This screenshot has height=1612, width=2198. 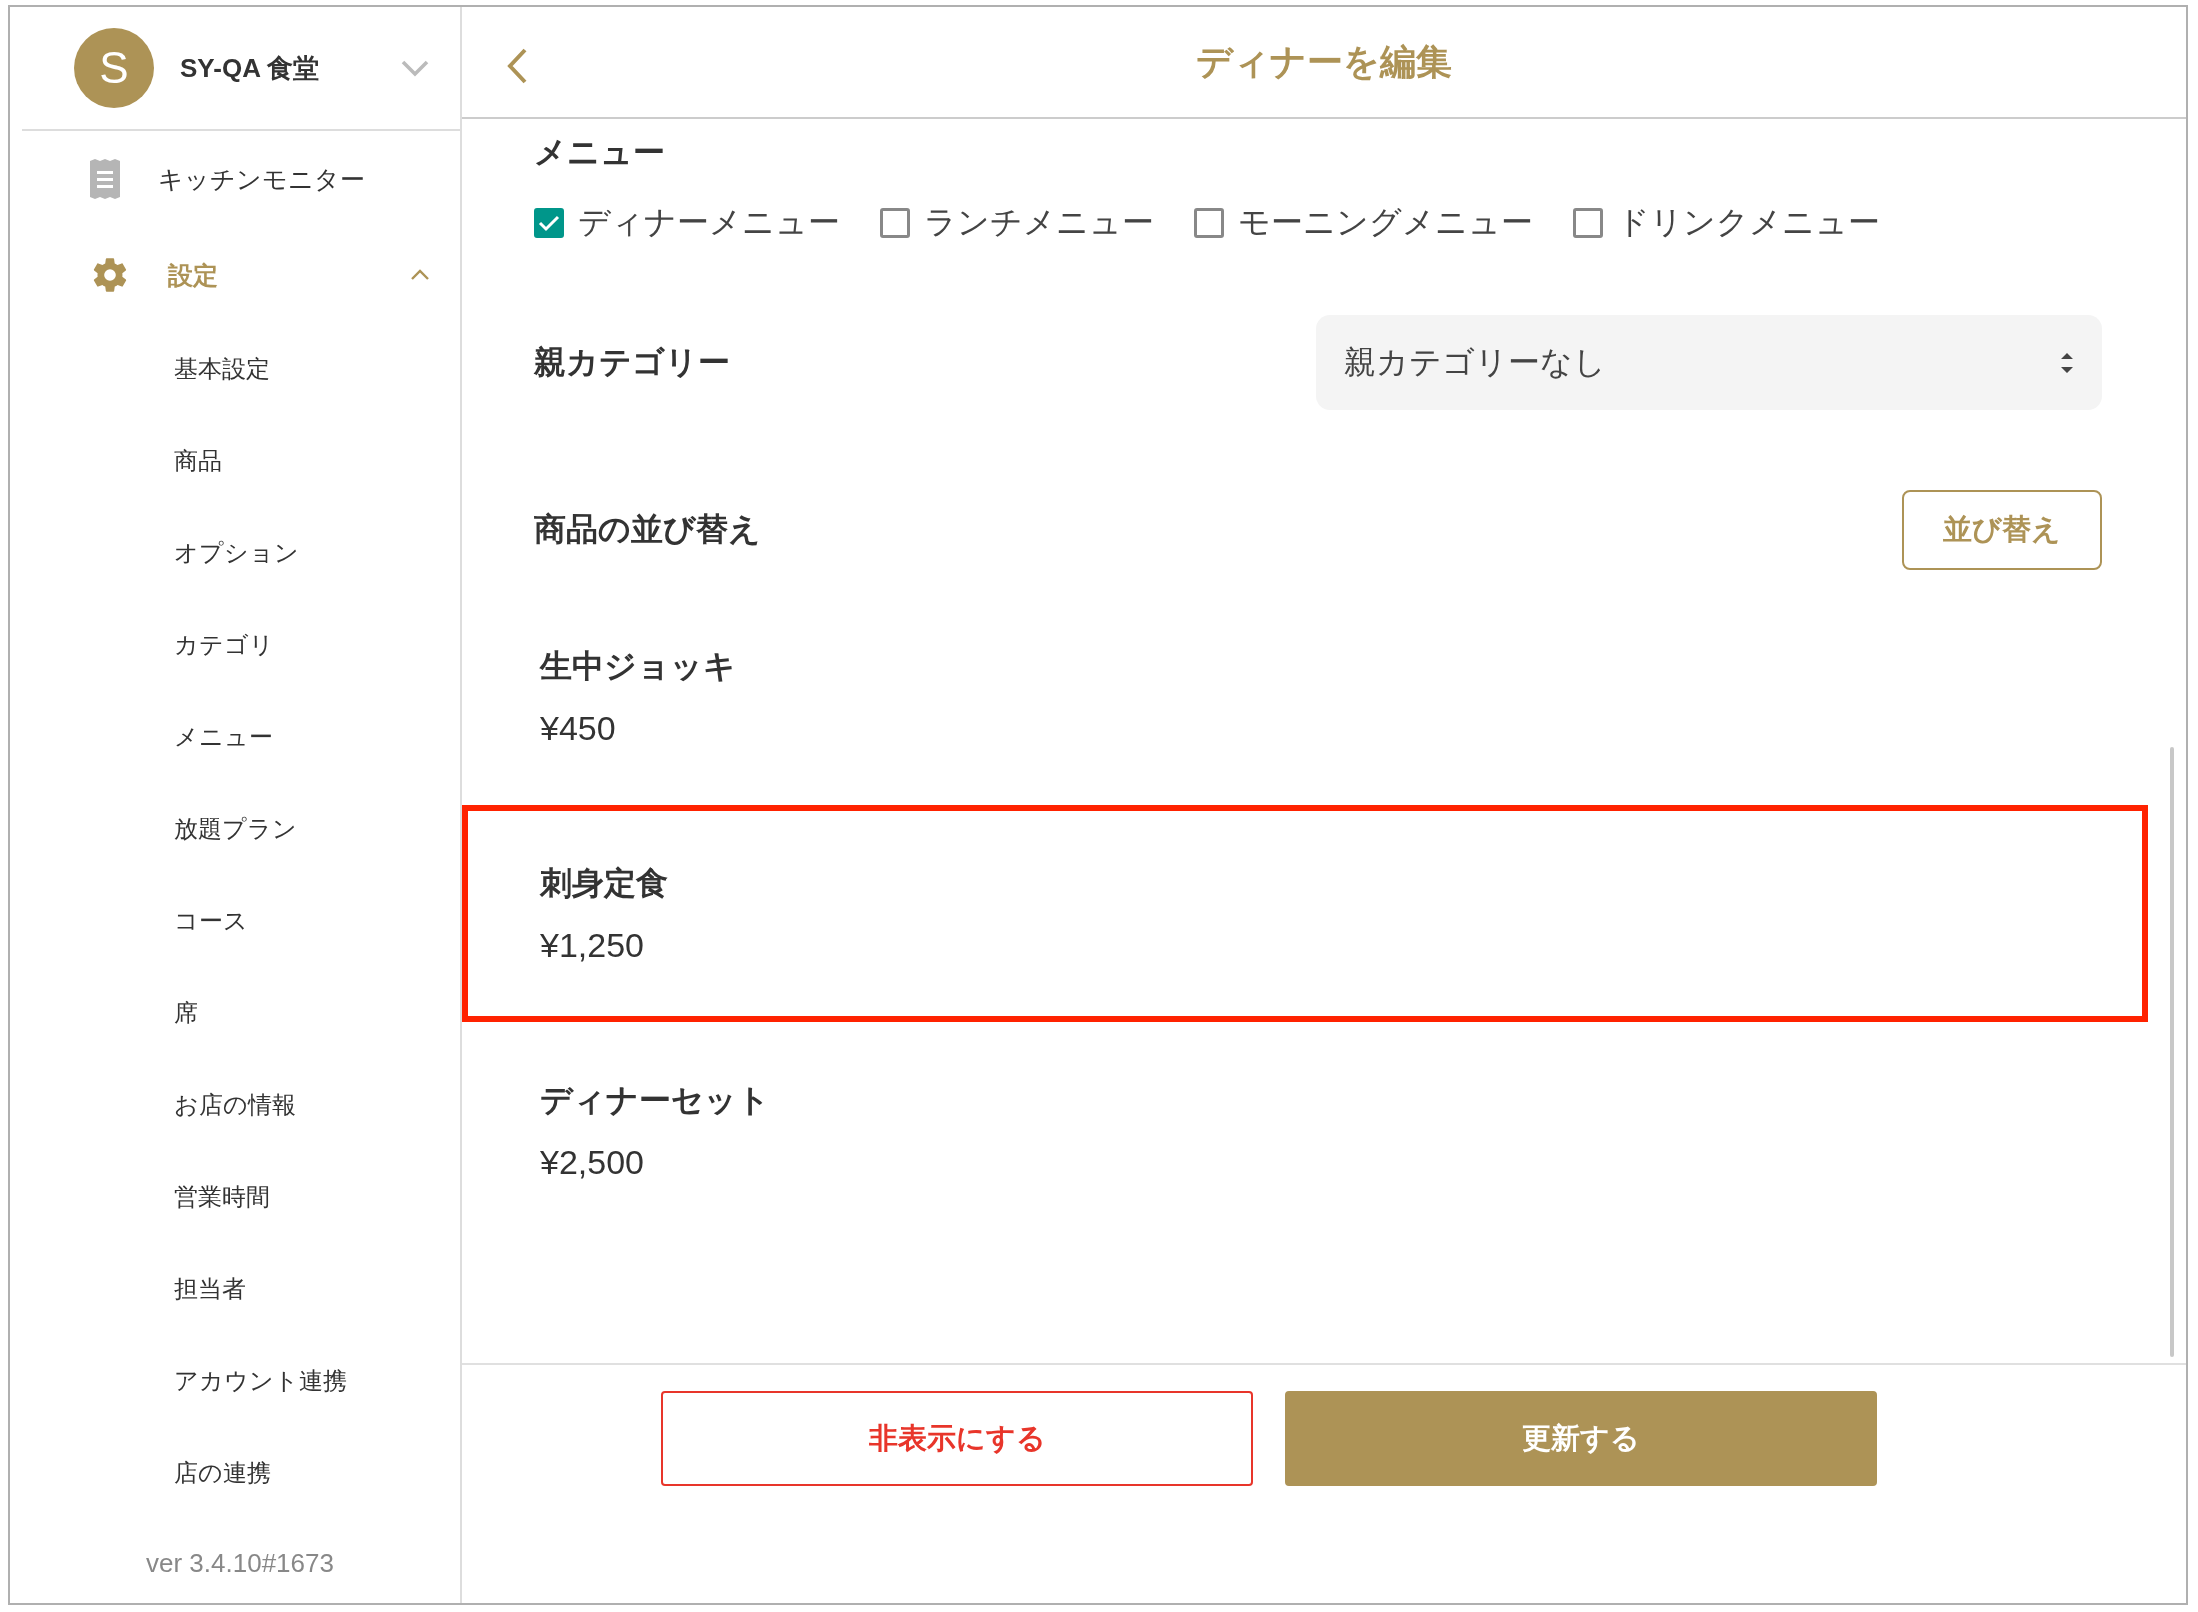 What do you see at coordinates (687, 223) in the screenshot?
I see `menu-checkbox: ディナーメニュー` at bounding box center [687, 223].